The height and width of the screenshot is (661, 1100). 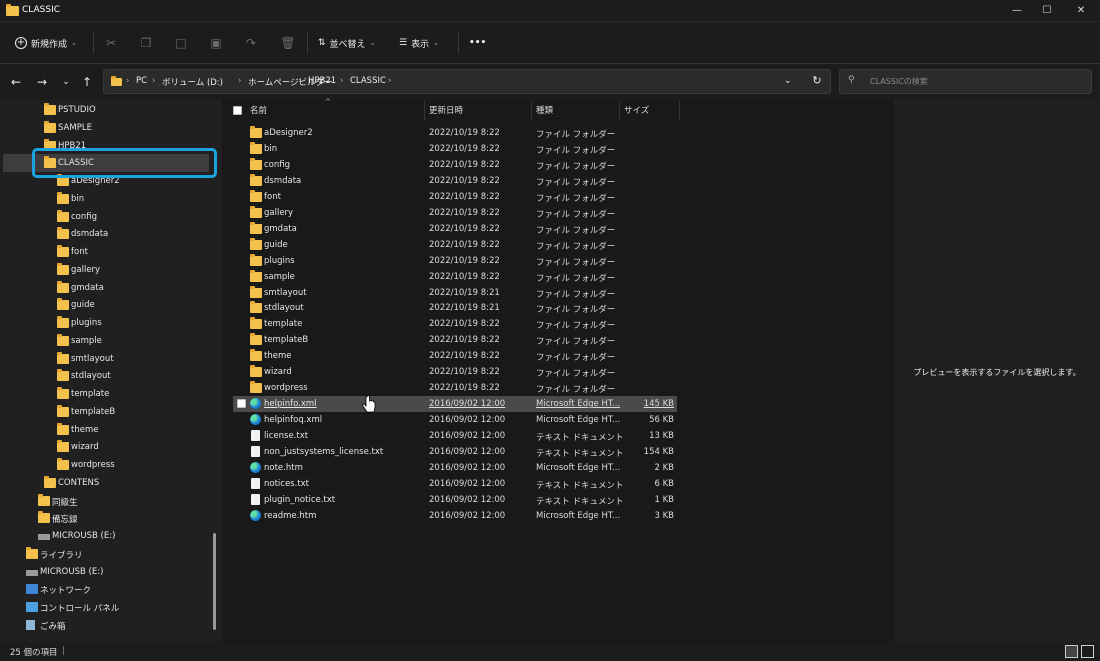 I want to click on nav-item-config: config, so click(x=108, y=217).